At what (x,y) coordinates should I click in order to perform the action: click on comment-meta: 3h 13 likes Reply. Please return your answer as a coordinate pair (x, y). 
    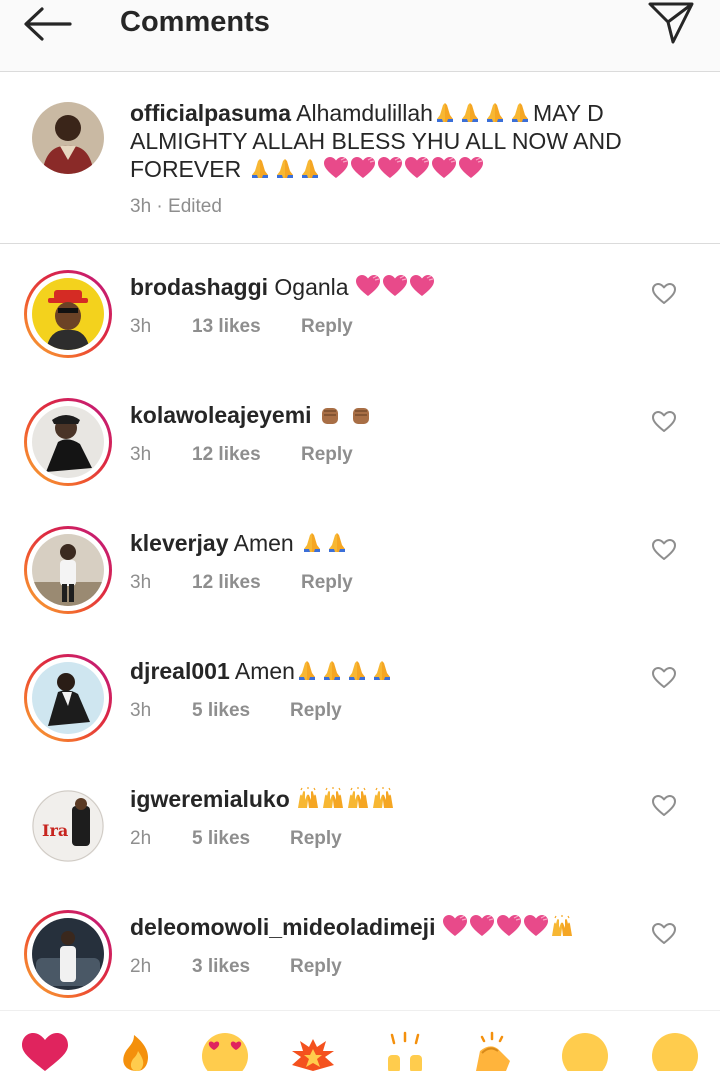
    Looking at the image, I should click on (241, 327).